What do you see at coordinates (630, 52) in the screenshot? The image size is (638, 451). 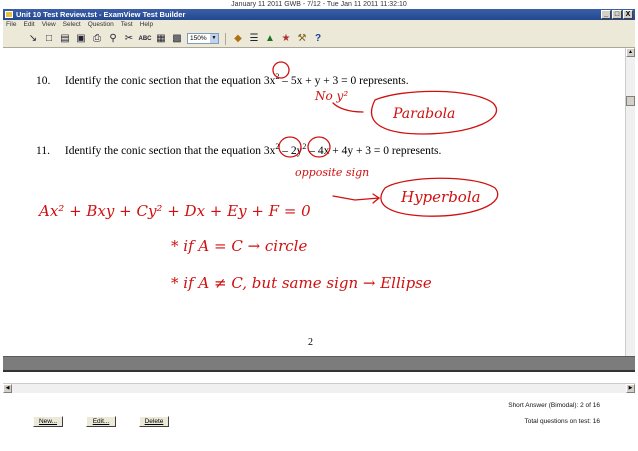 I see `scroll-up-icon: ▲` at bounding box center [630, 52].